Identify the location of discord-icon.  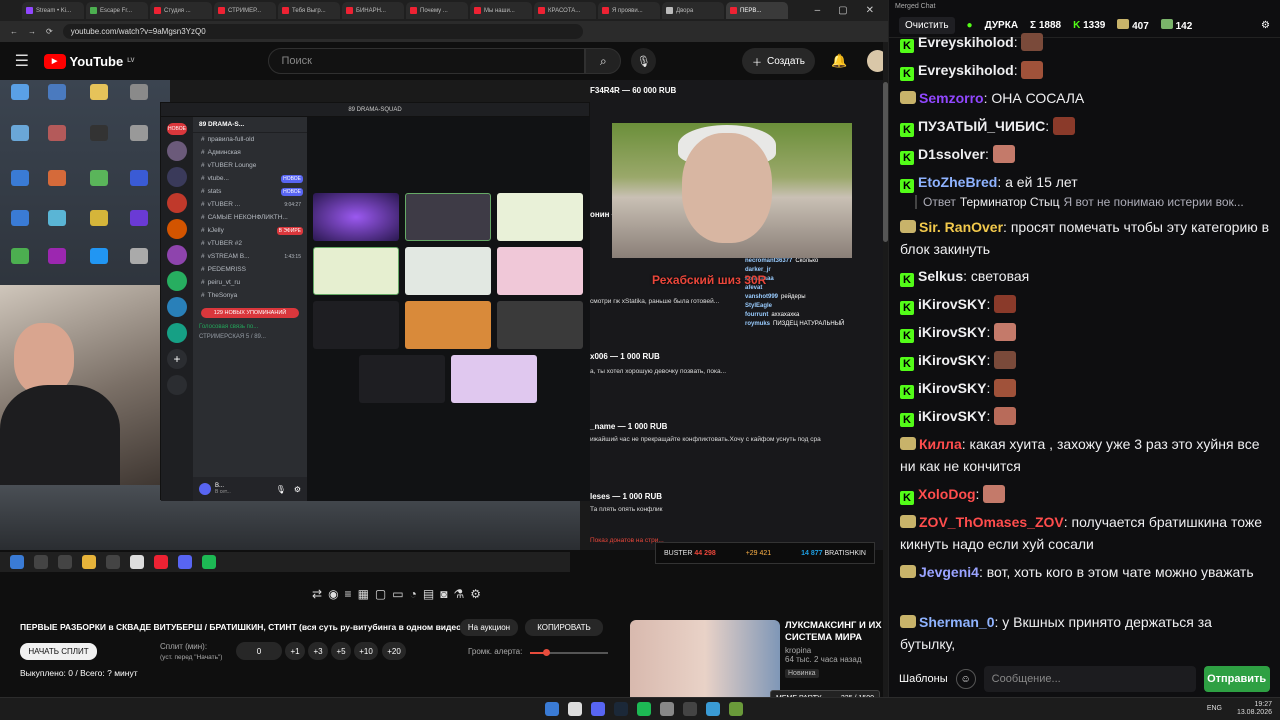
(598, 709).